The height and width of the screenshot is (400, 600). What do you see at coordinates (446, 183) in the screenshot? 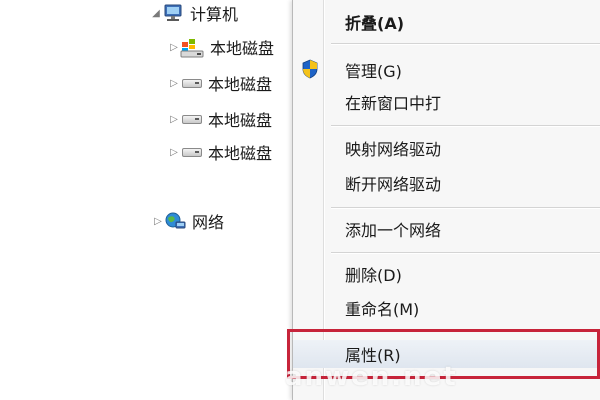
I see `menu-item-disconnect-network-drive: 断开网络驱动` at bounding box center [446, 183].